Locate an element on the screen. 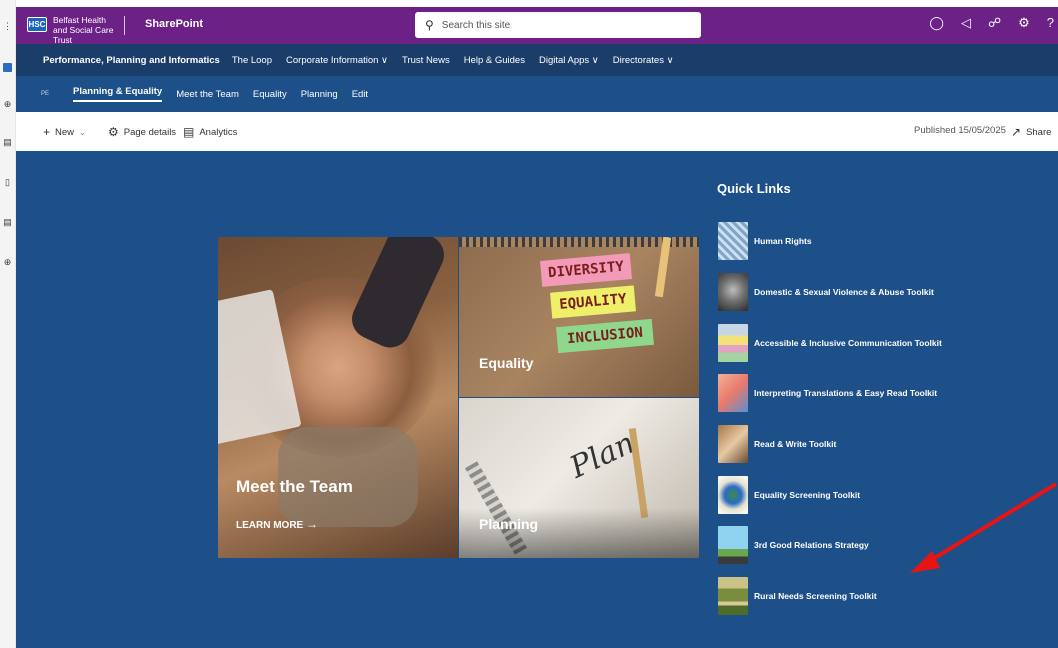 This screenshot has width=1058, height=648. site-nav-item-equality: Equality is located at coordinates (270, 94).